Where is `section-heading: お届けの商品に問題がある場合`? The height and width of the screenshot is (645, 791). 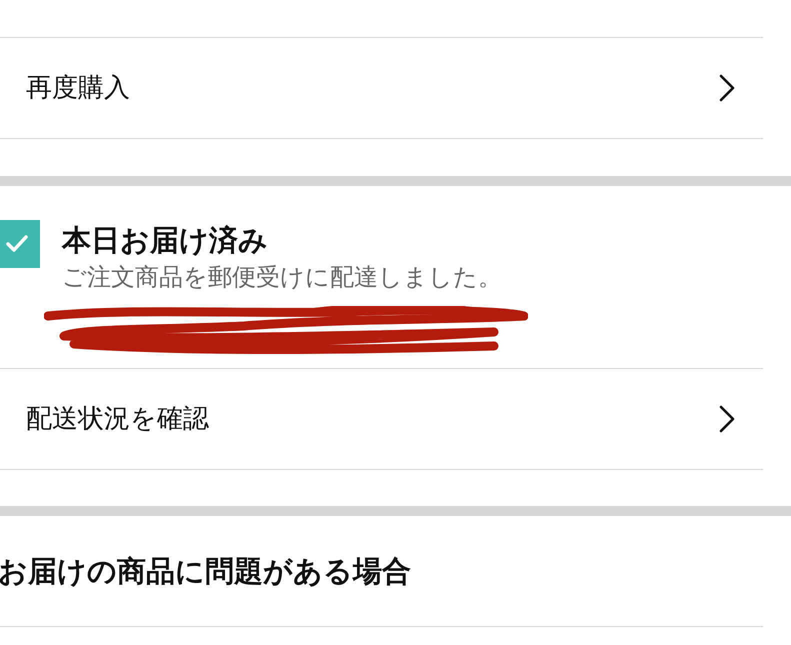 section-heading: お届けの商品に問題がある場合 is located at coordinates (205, 571).